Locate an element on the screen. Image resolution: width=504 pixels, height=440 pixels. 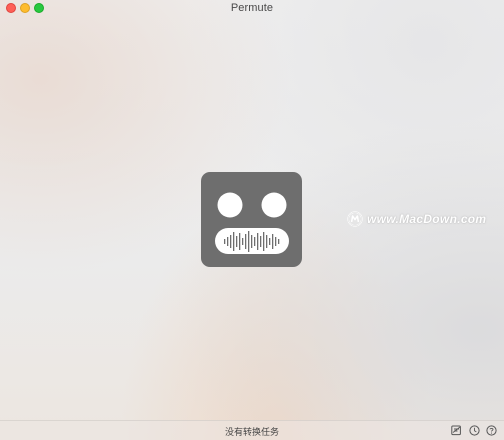
status-text: 没有转换任务 is located at coordinates (251, 432).